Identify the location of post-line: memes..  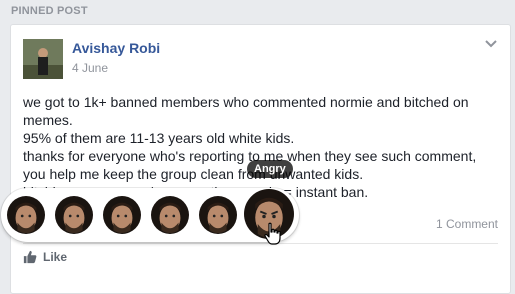
(48, 120).